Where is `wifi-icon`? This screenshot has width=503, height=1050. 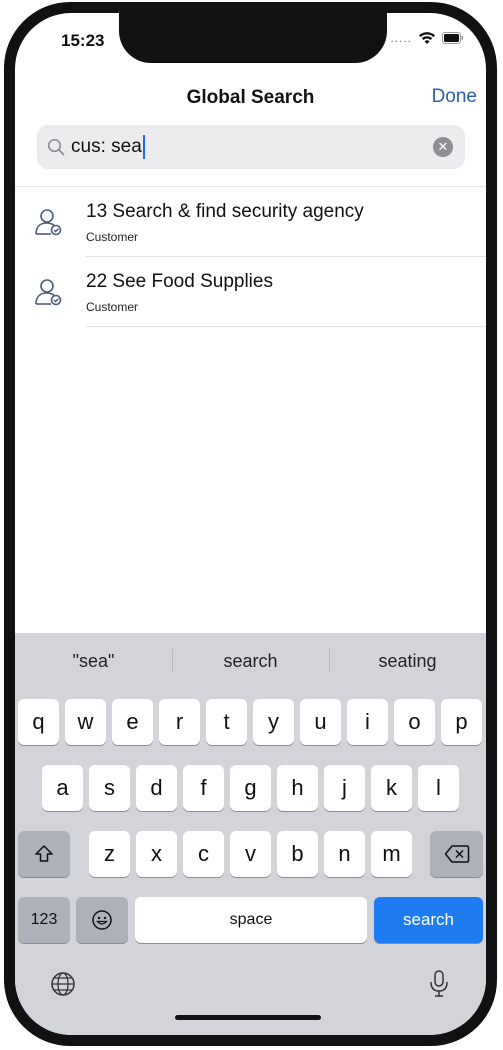 wifi-icon is located at coordinates (427, 38).